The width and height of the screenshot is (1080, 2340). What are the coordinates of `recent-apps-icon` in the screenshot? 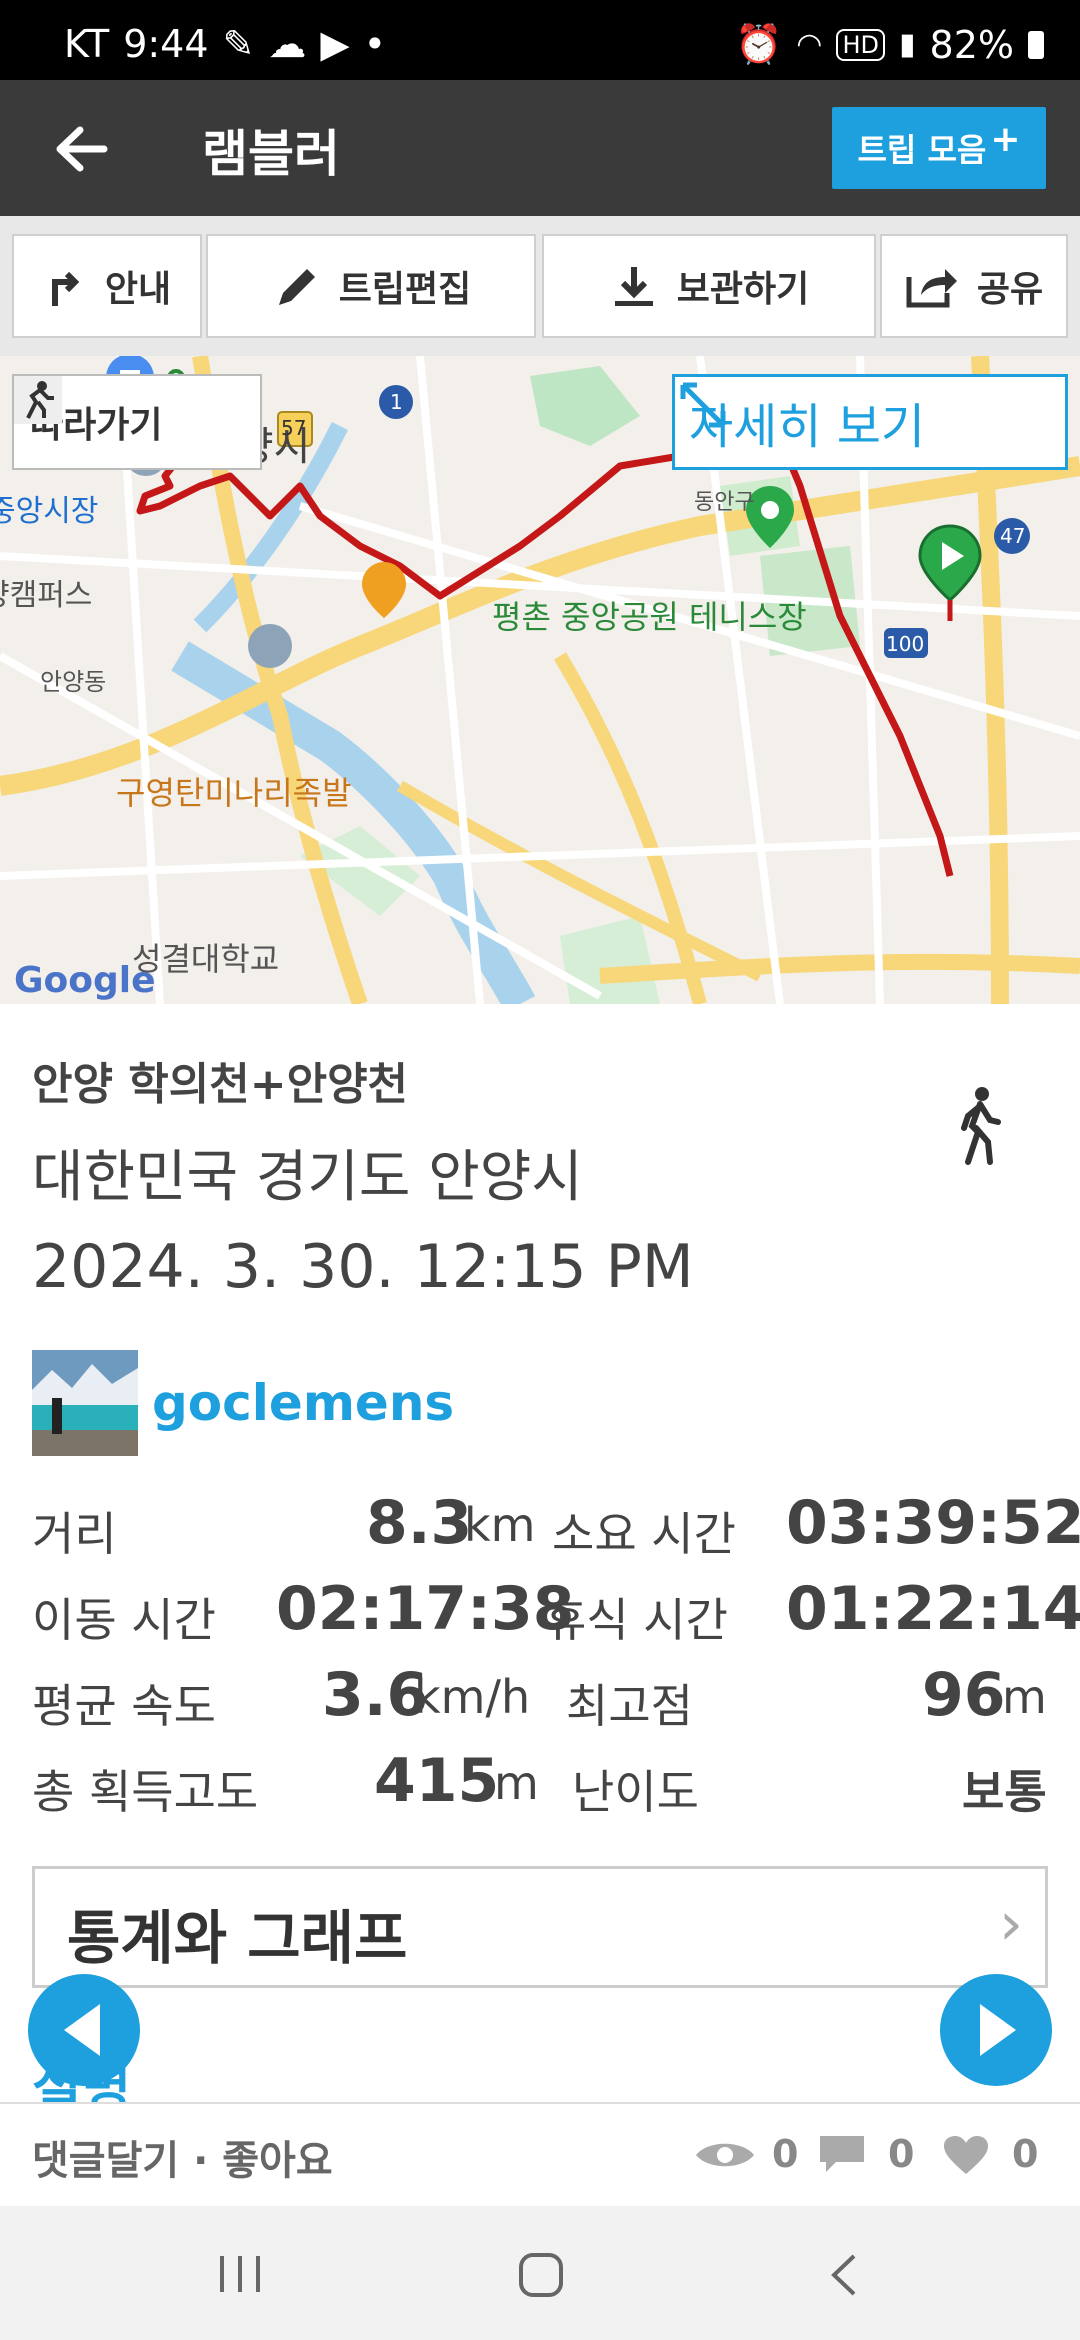 It's located at (241, 2274).